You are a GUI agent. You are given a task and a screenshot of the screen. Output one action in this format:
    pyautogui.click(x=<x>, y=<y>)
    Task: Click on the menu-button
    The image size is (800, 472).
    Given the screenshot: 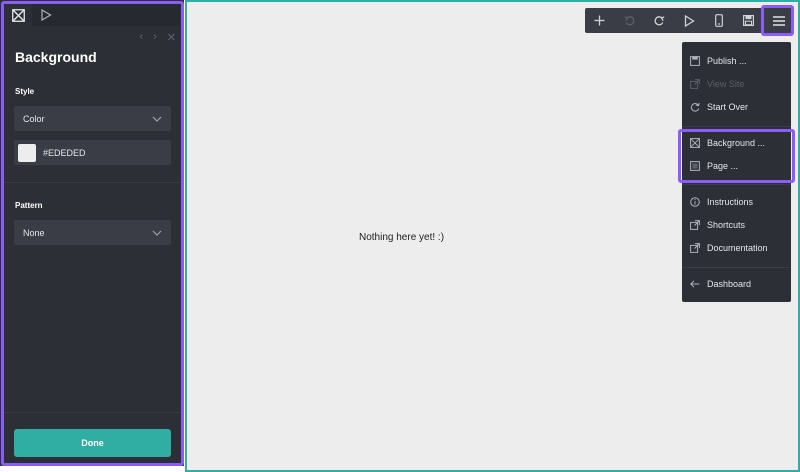 What is the action you would take?
    pyautogui.click(x=779, y=20)
    